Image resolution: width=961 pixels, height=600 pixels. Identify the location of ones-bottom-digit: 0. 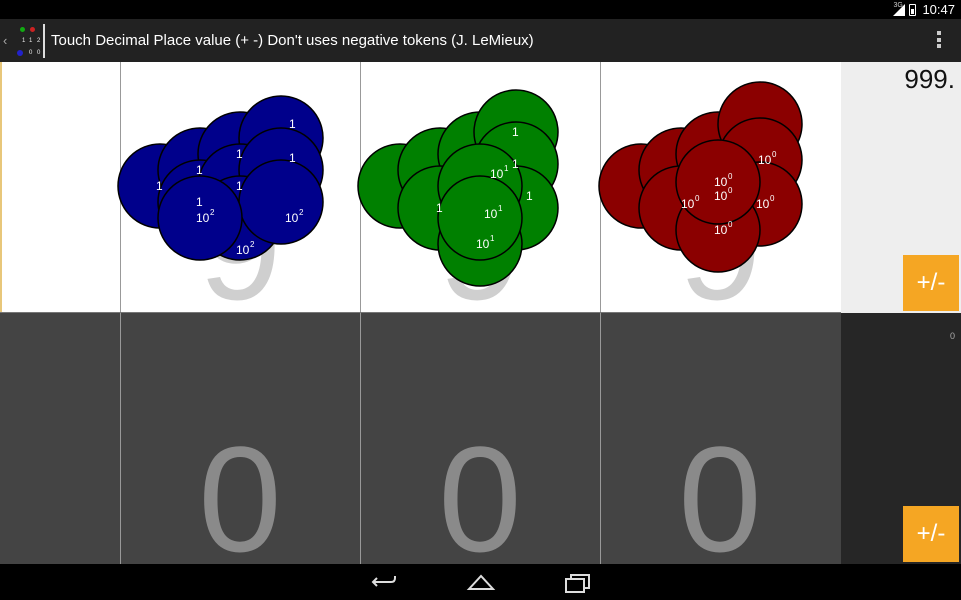
(720, 499).